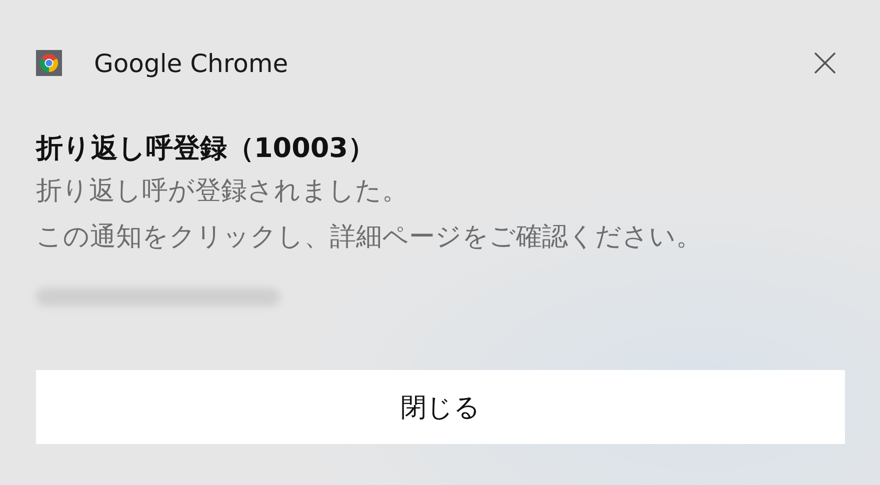 The height and width of the screenshot is (485, 880). What do you see at coordinates (49, 63) in the screenshot?
I see `browser-logo-icon` at bounding box center [49, 63].